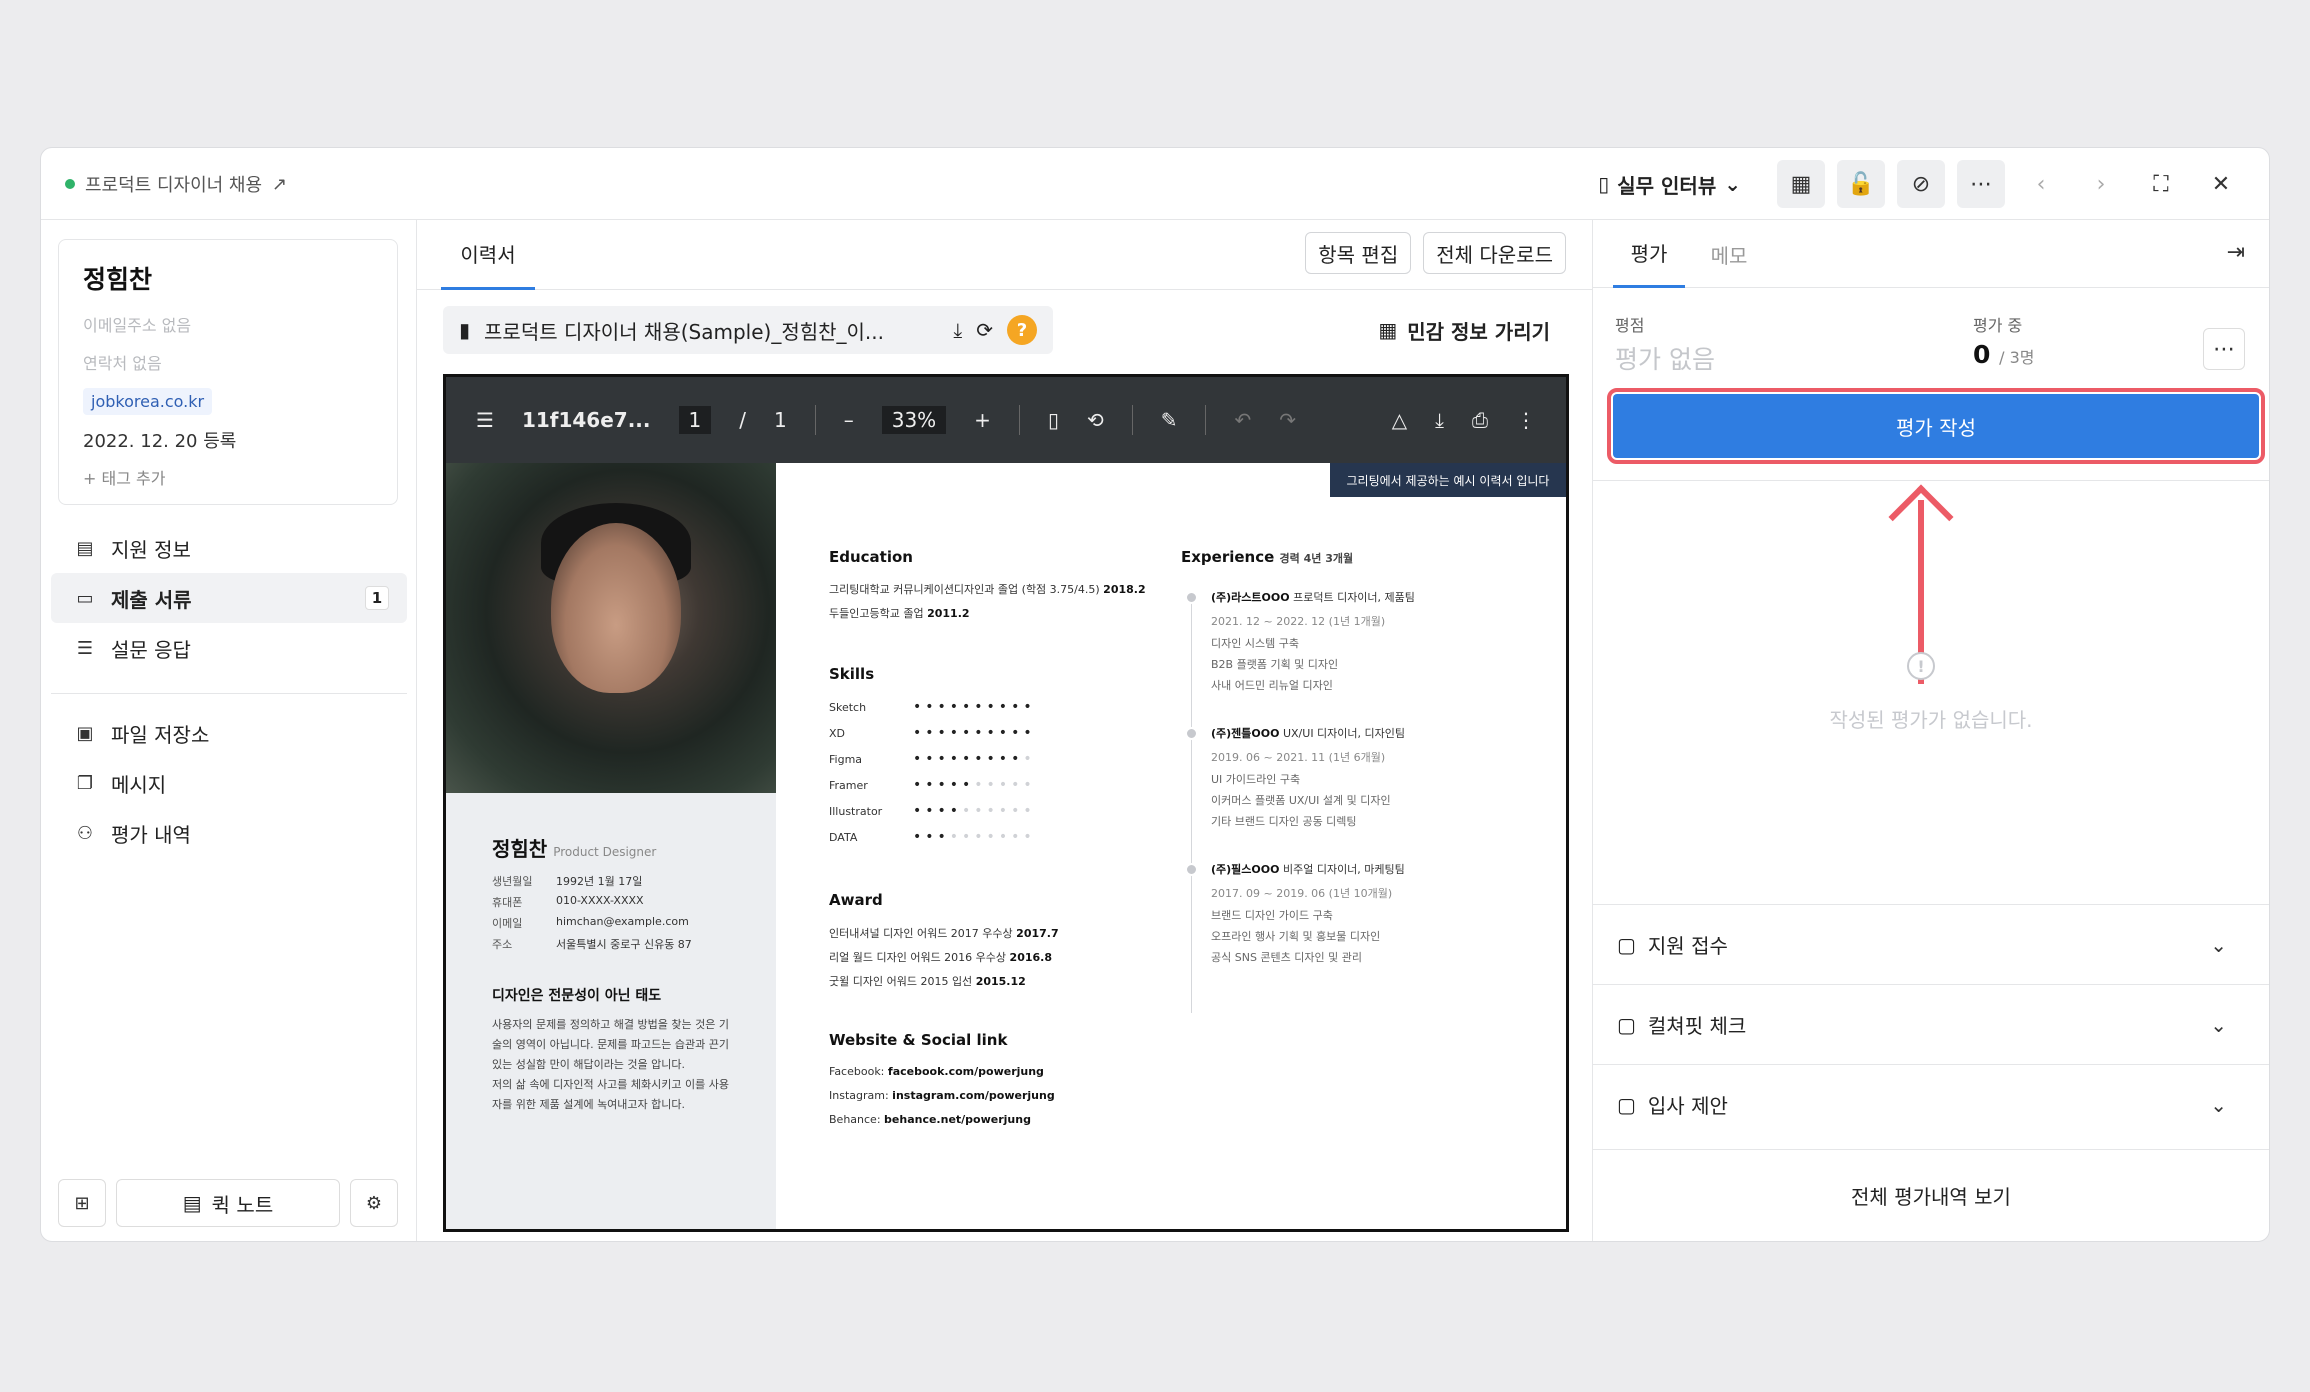 The image size is (2310, 1392). Describe the element at coordinates (229, 548) in the screenshot. I see `nav-item-application-info: ▤ 지원 정보` at that location.